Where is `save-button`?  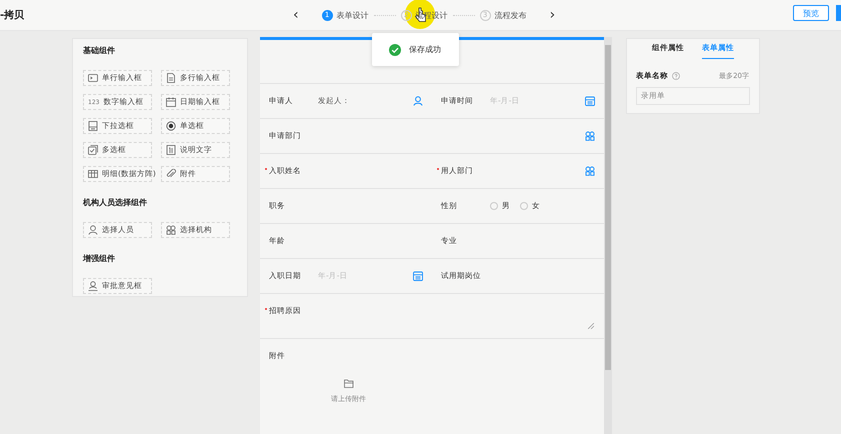
save-button is located at coordinates (838, 13).